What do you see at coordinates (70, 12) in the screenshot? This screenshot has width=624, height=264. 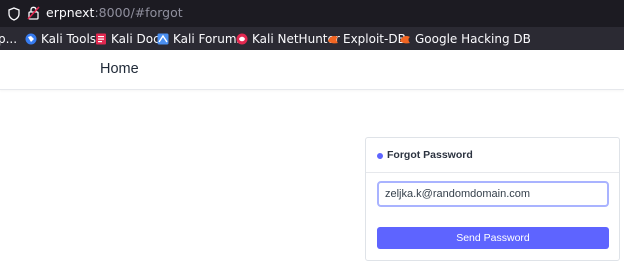 I see `url-host: erpnext` at bounding box center [70, 12].